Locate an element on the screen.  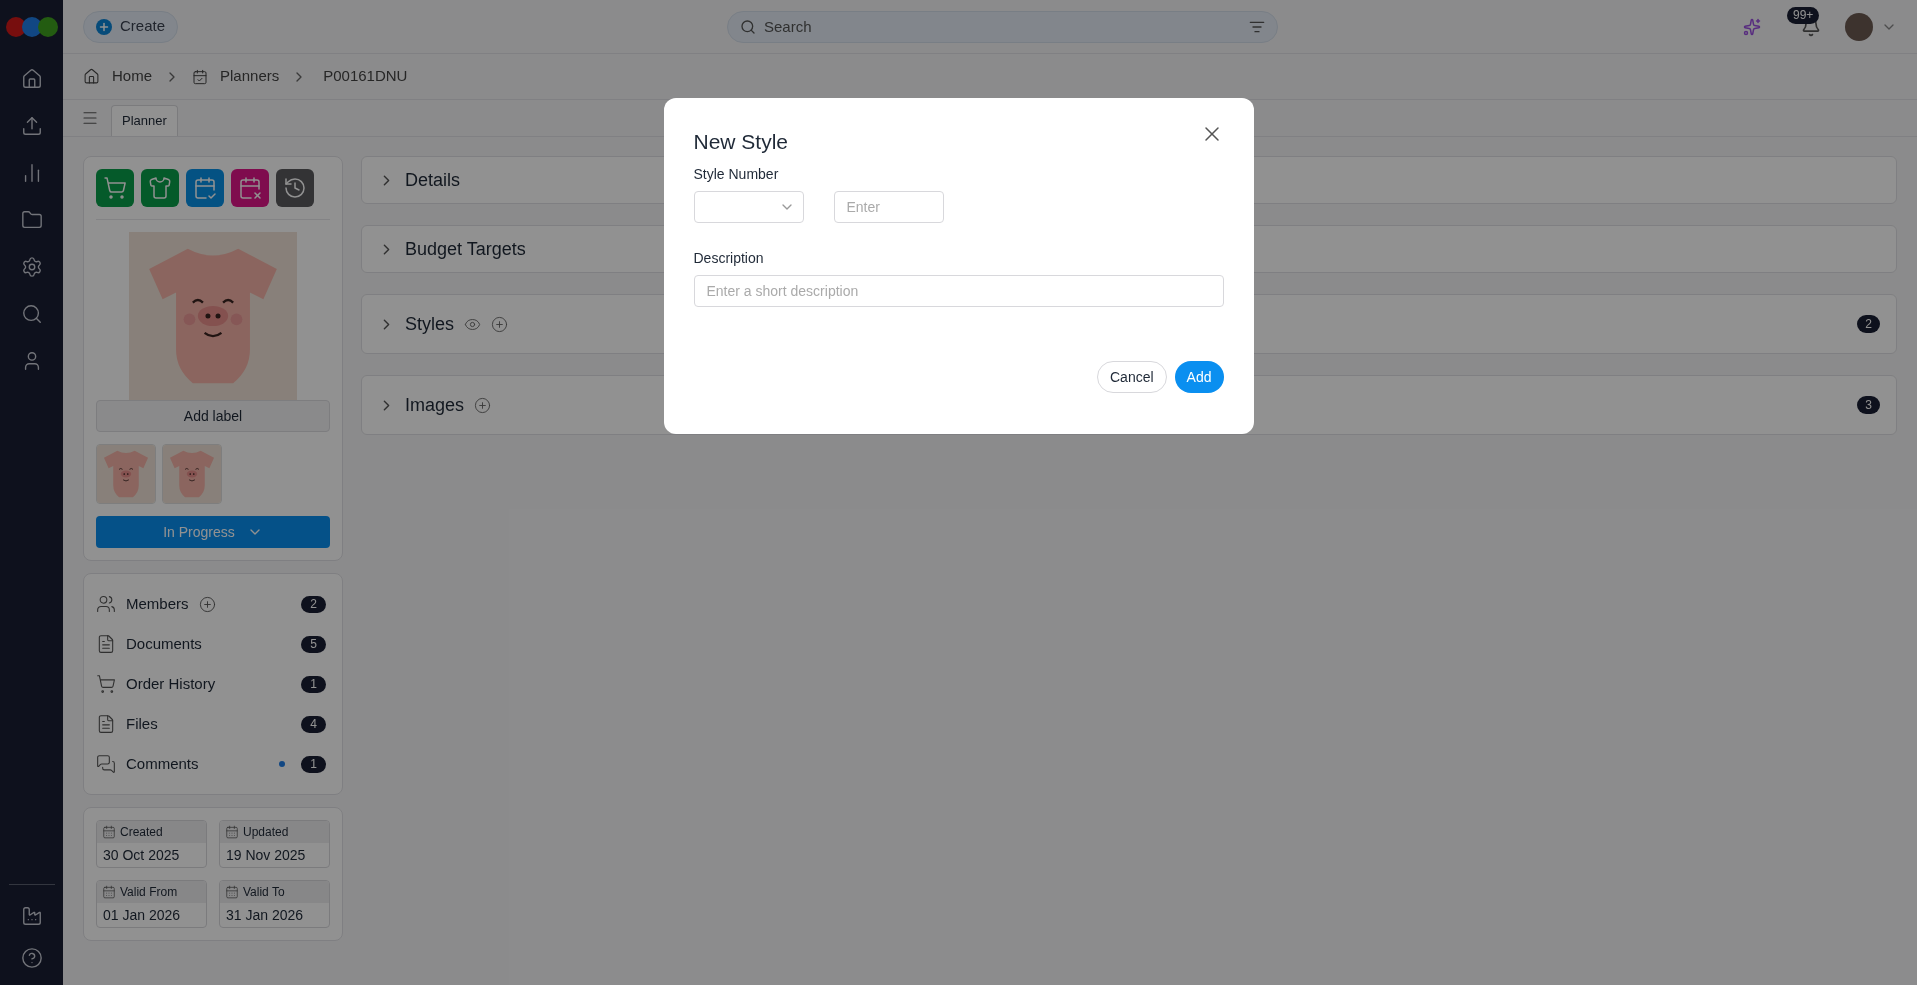
date-value: 19 Nov 2025 is located at coordinates (266, 855).